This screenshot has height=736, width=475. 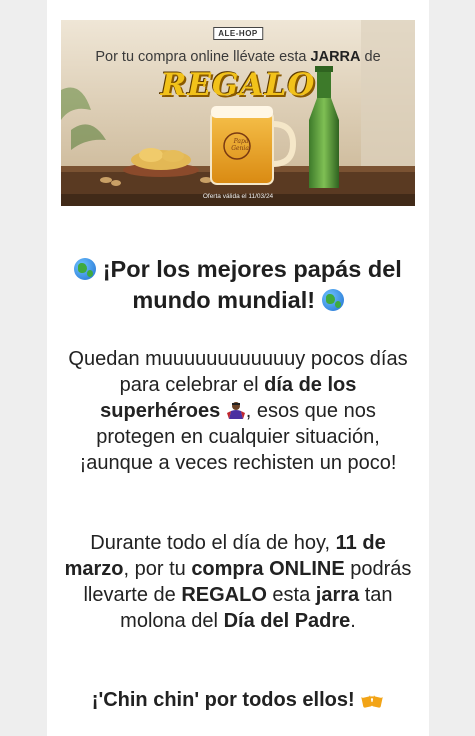 I want to click on closing-line: ¡'Chin chin' por todos ellos!, so click(x=238, y=700).